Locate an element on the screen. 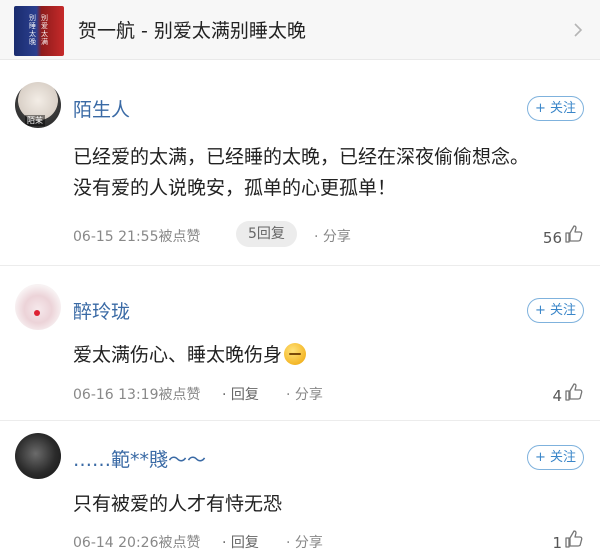  comment-text: 爱太满伤心、睡太晚伤身 is located at coordinates (190, 355).